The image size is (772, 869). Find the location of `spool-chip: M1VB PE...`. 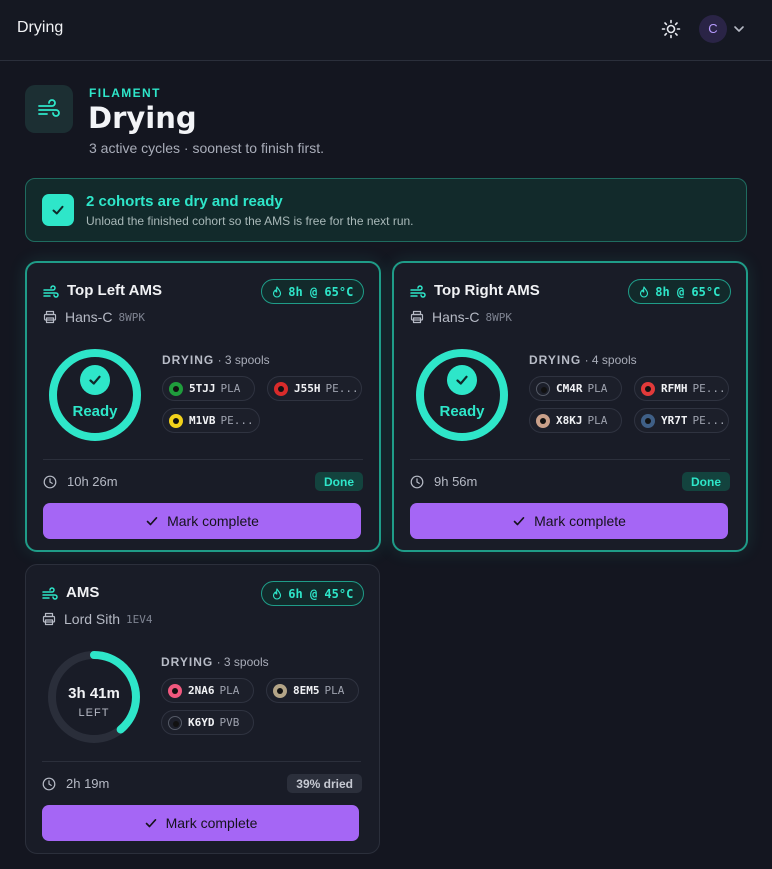

spool-chip: M1VB PE... is located at coordinates (211, 420).